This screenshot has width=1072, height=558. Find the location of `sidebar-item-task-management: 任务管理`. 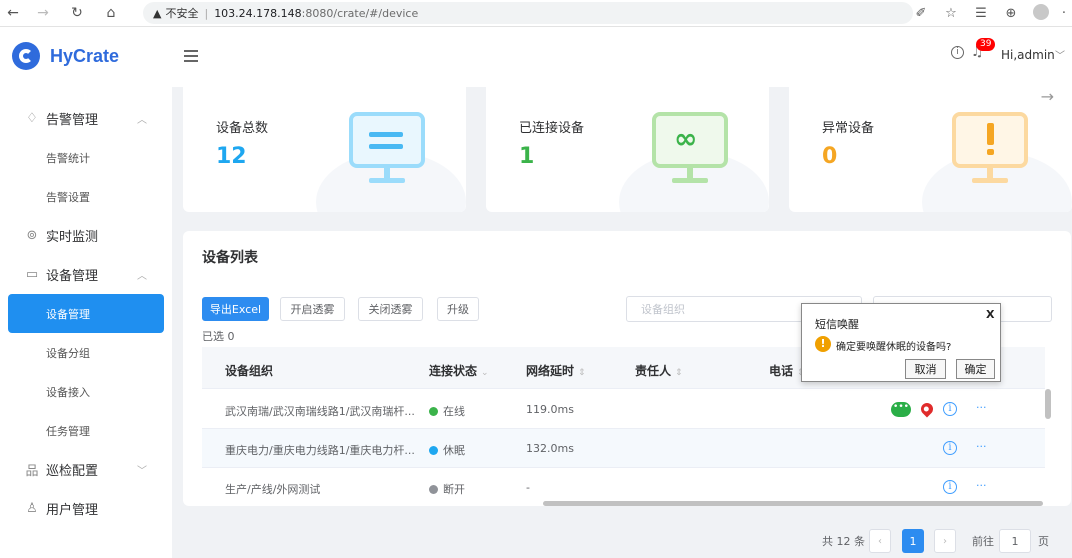

sidebar-item-task-management: 任务管理 is located at coordinates (86, 430).